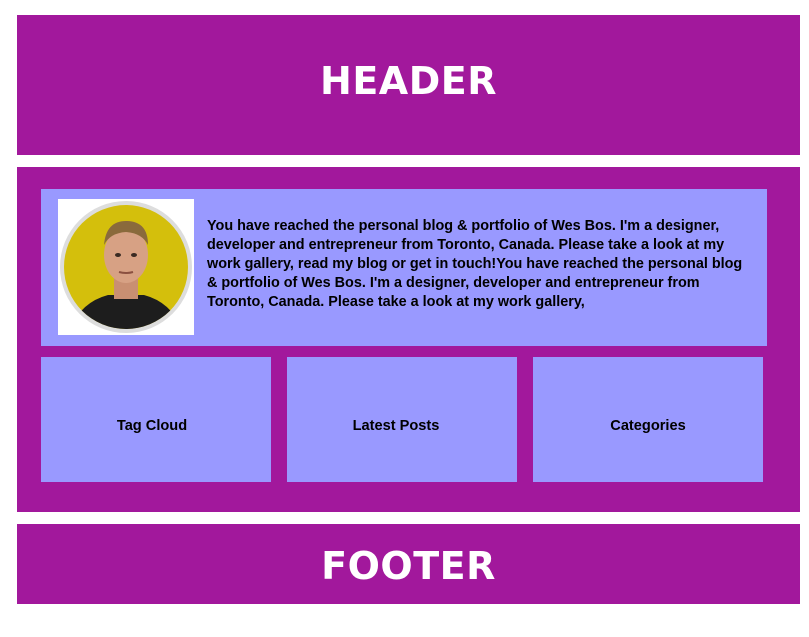  I want to click on tag-cloud-label: Tag Cloud, so click(152, 426).